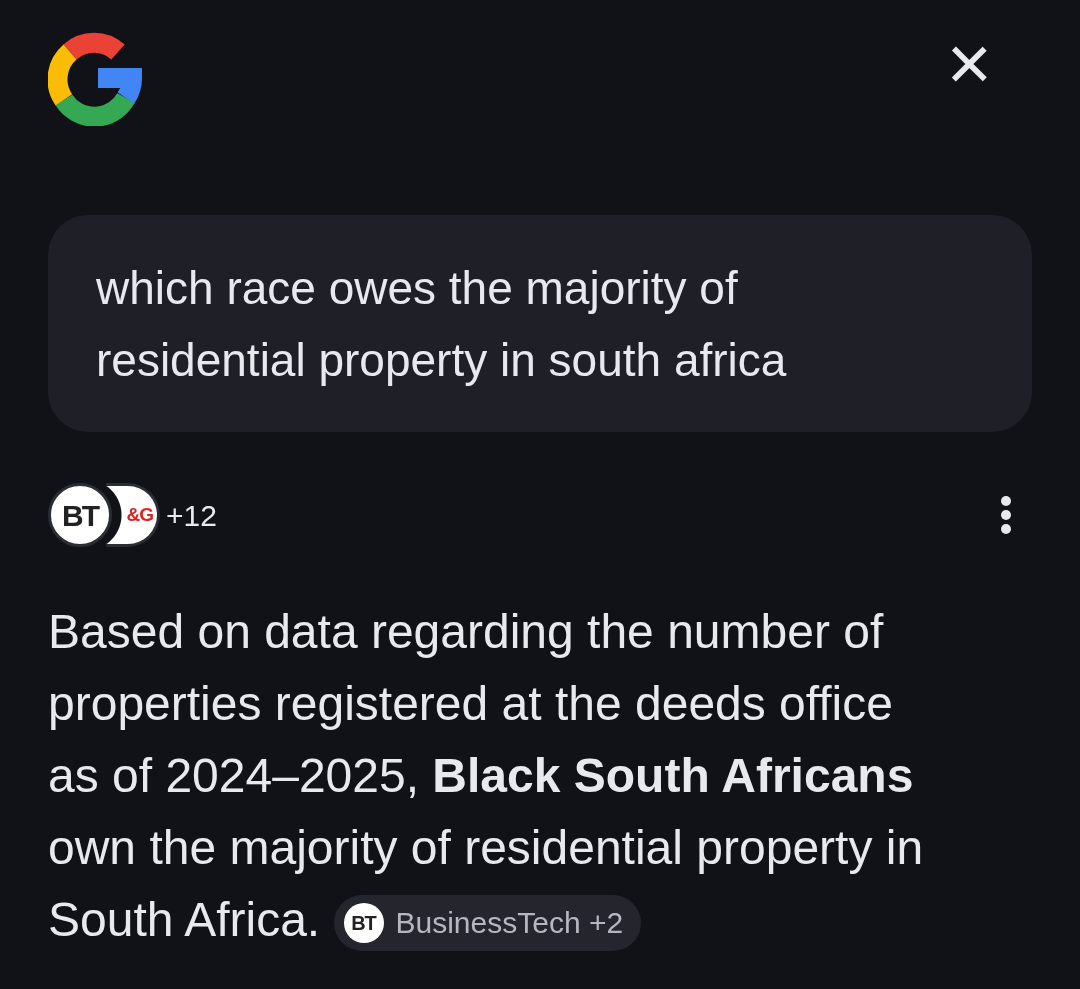  Describe the element at coordinates (989, 63) in the screenshot. I see `close-button: ×` at that location.